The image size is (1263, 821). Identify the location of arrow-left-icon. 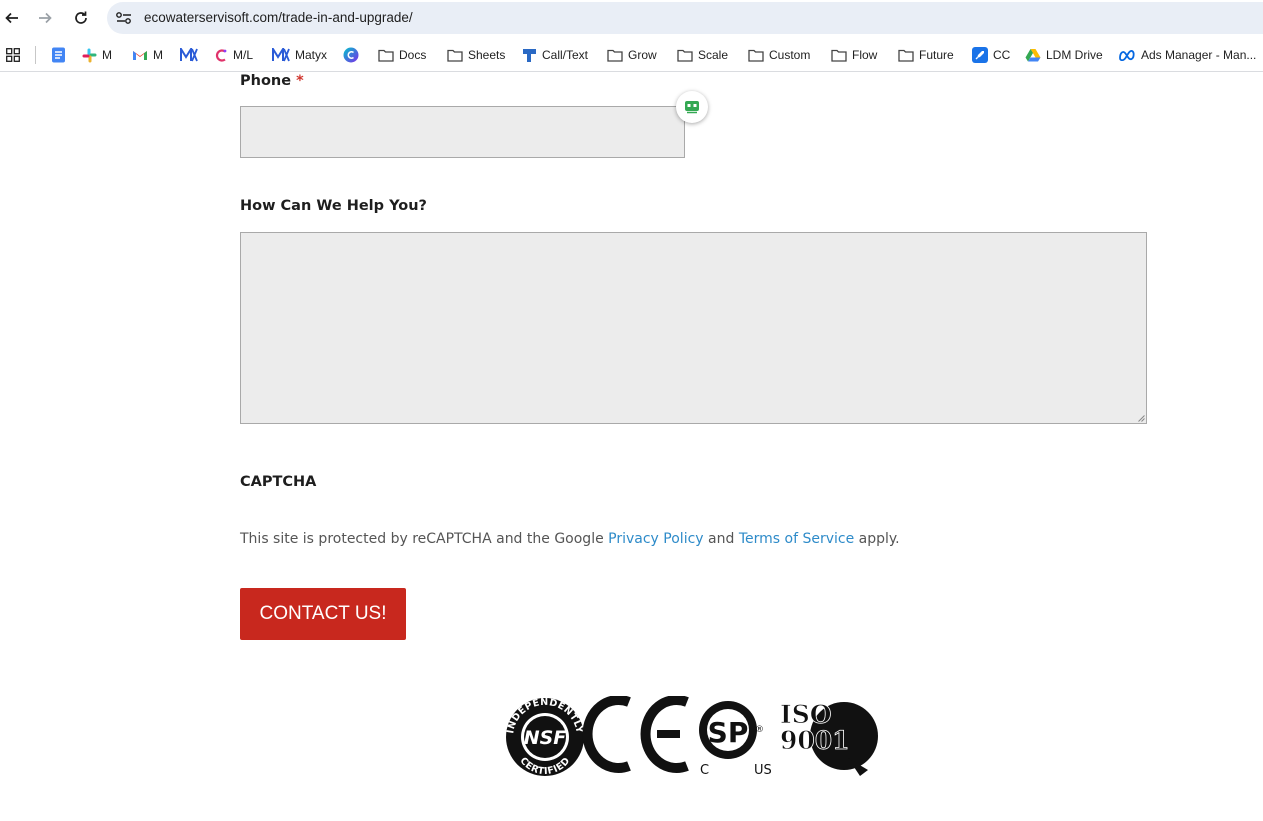
(11, 18).